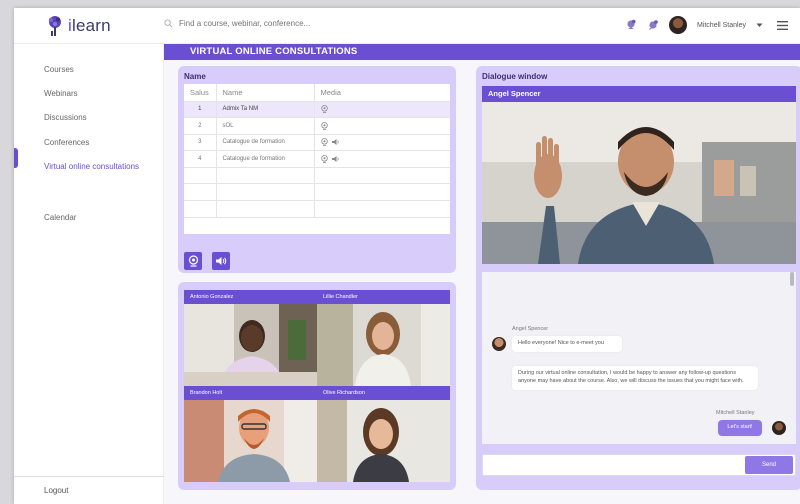 The width and height of the screenshot is (800, 504). I want to click on participant-name: Olive Richardson, so click(383, 393).